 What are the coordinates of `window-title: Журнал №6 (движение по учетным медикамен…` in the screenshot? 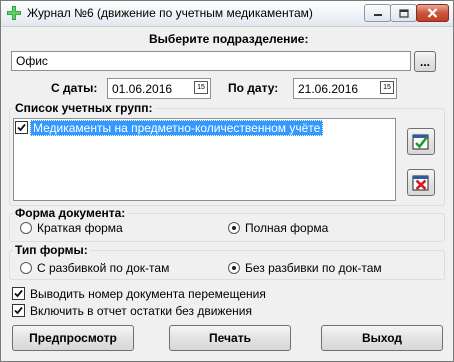 It's located at (170, 13).